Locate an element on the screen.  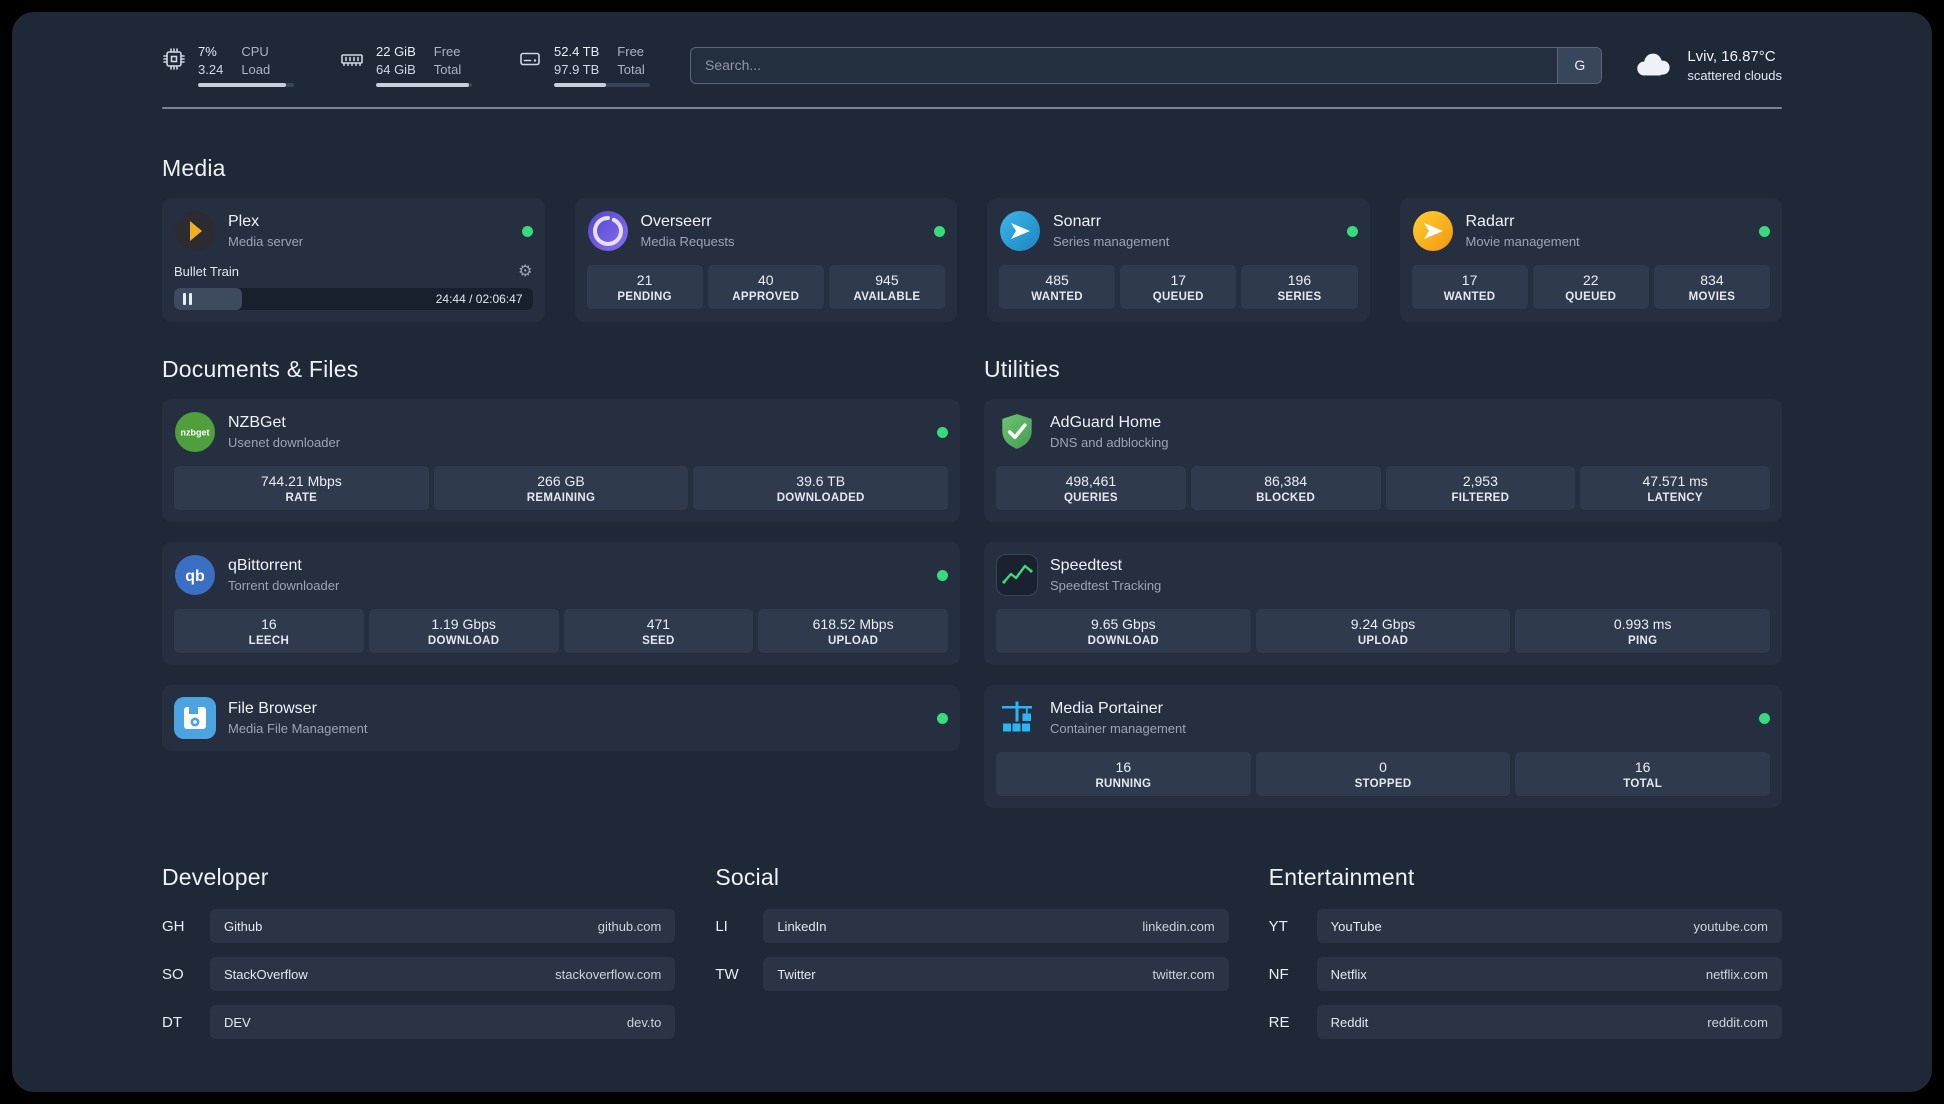
stat-wanted: 485 WANTED is located at coordinates (1057, 287).